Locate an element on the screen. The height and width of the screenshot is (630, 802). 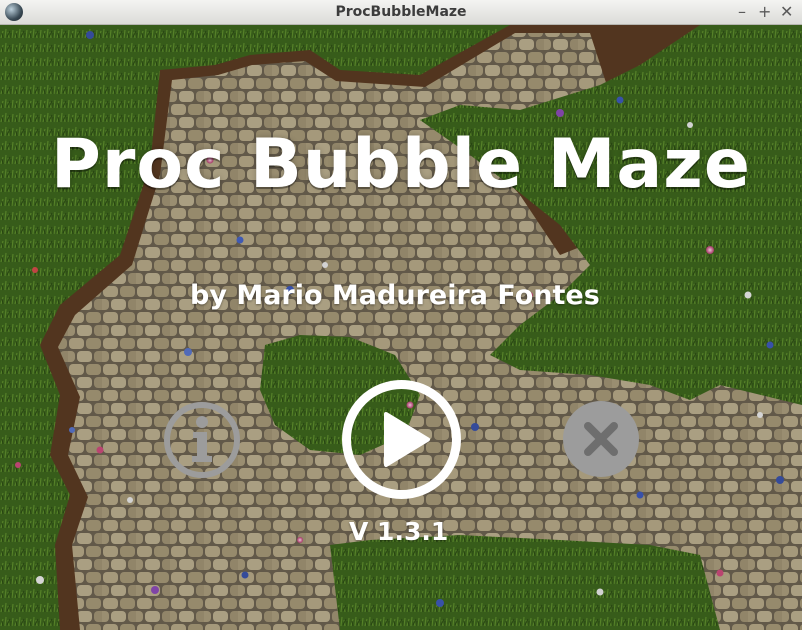
info-button is located at coordinates (202, 440).